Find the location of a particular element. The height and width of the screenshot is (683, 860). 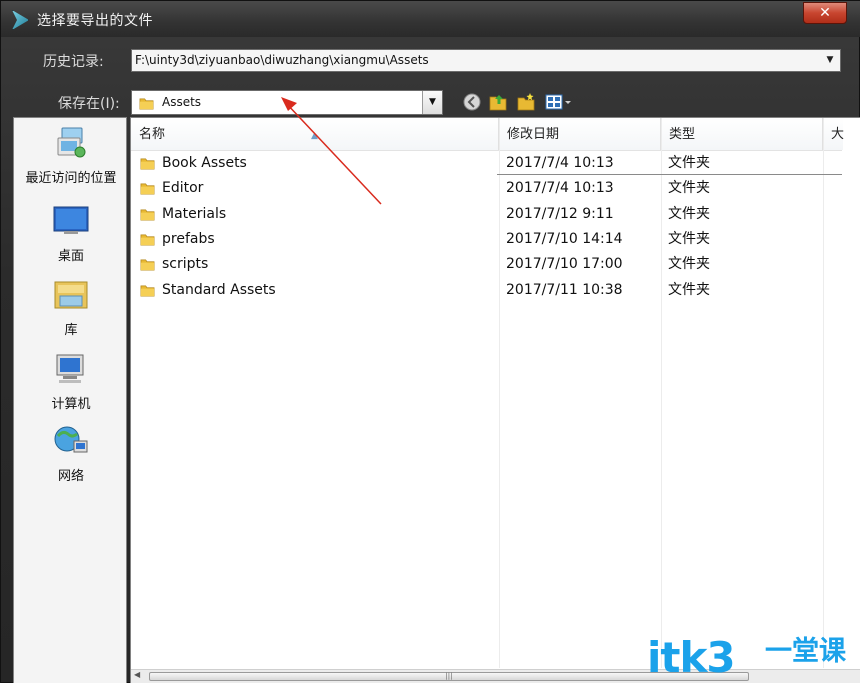

close-button: ✕ is located at coordinates (825, 13).